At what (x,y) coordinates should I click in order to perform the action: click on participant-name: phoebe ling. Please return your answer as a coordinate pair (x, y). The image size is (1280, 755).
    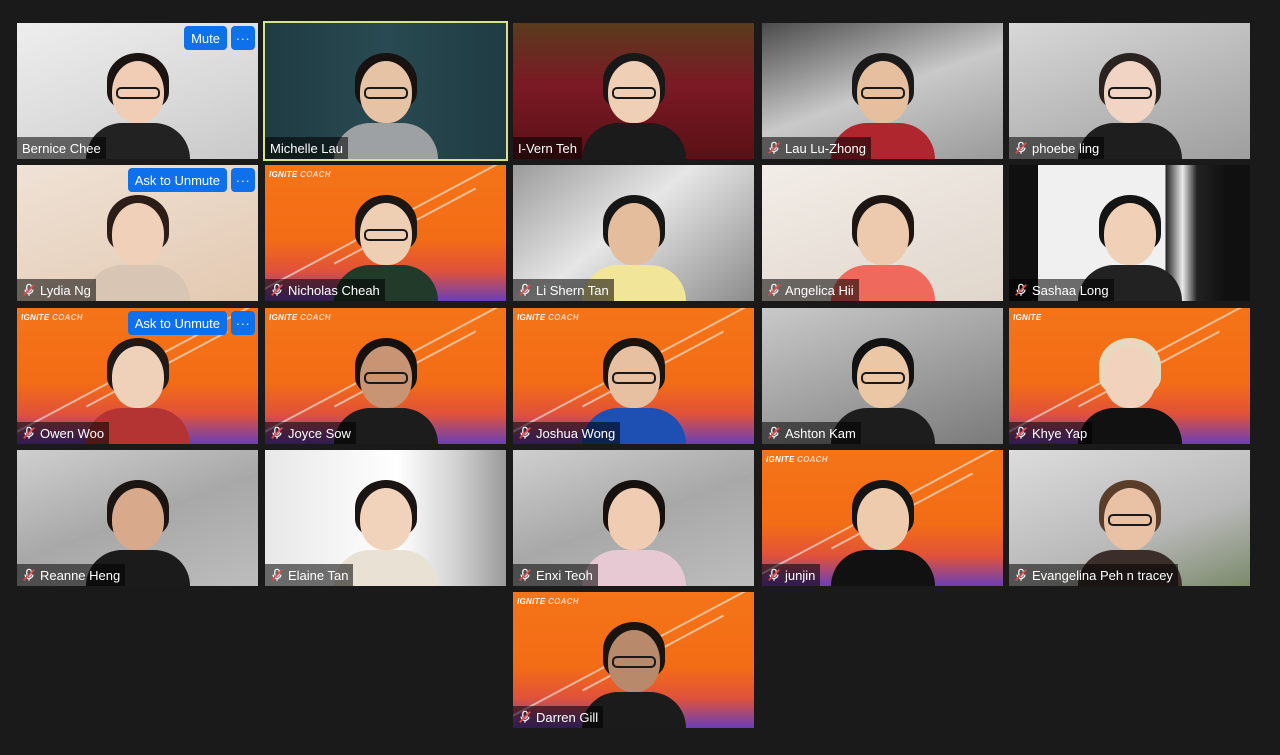
    Looking at the image, I should click on (1066, 148).